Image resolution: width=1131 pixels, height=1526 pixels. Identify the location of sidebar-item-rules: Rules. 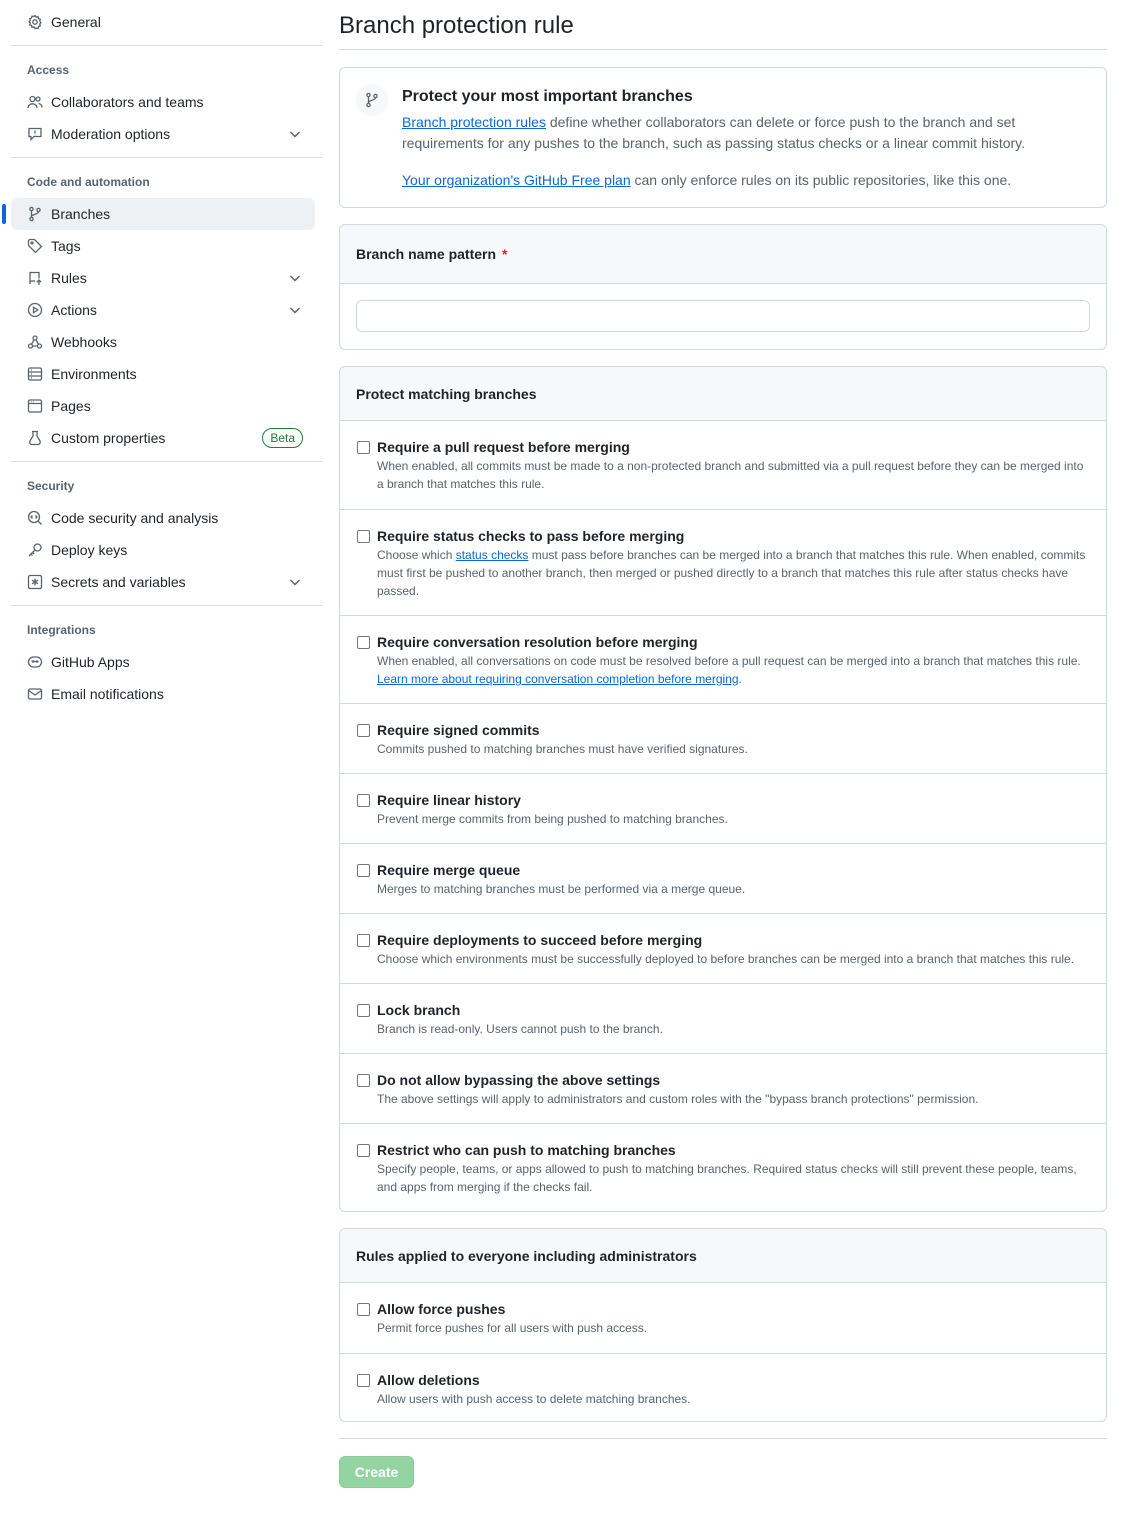
(163, 278).